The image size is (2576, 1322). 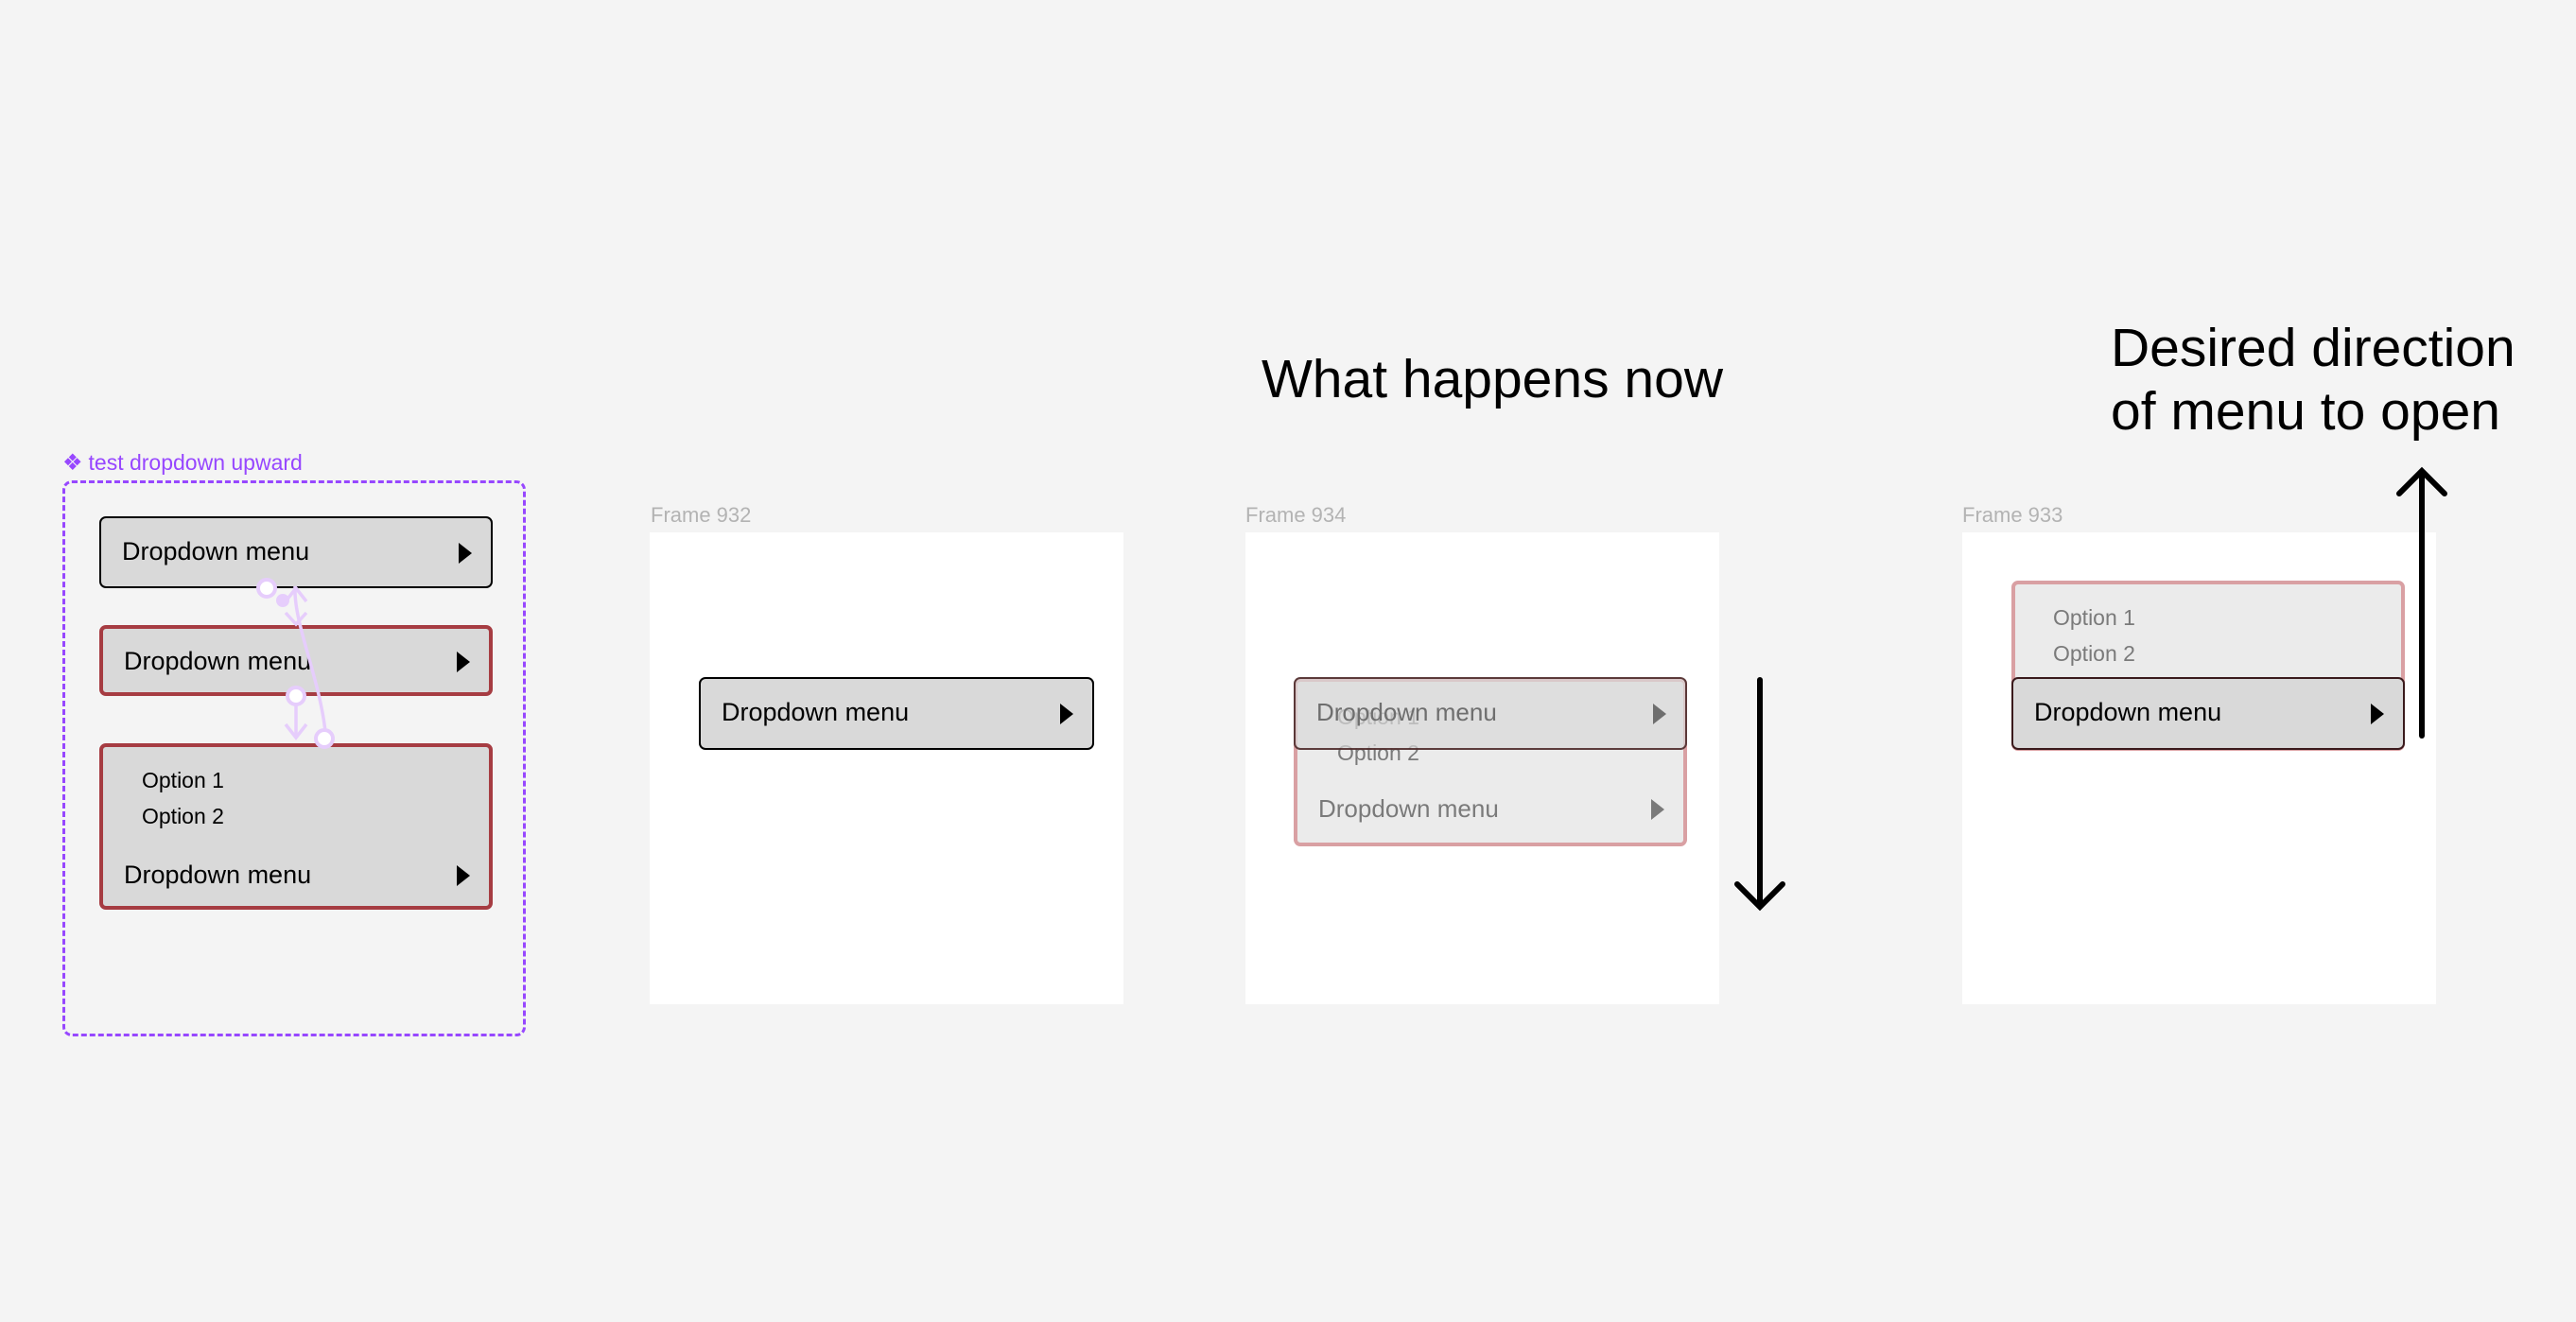 I want to click on what-happens-now-heading: What happens now, so click(x=1492, y=379).